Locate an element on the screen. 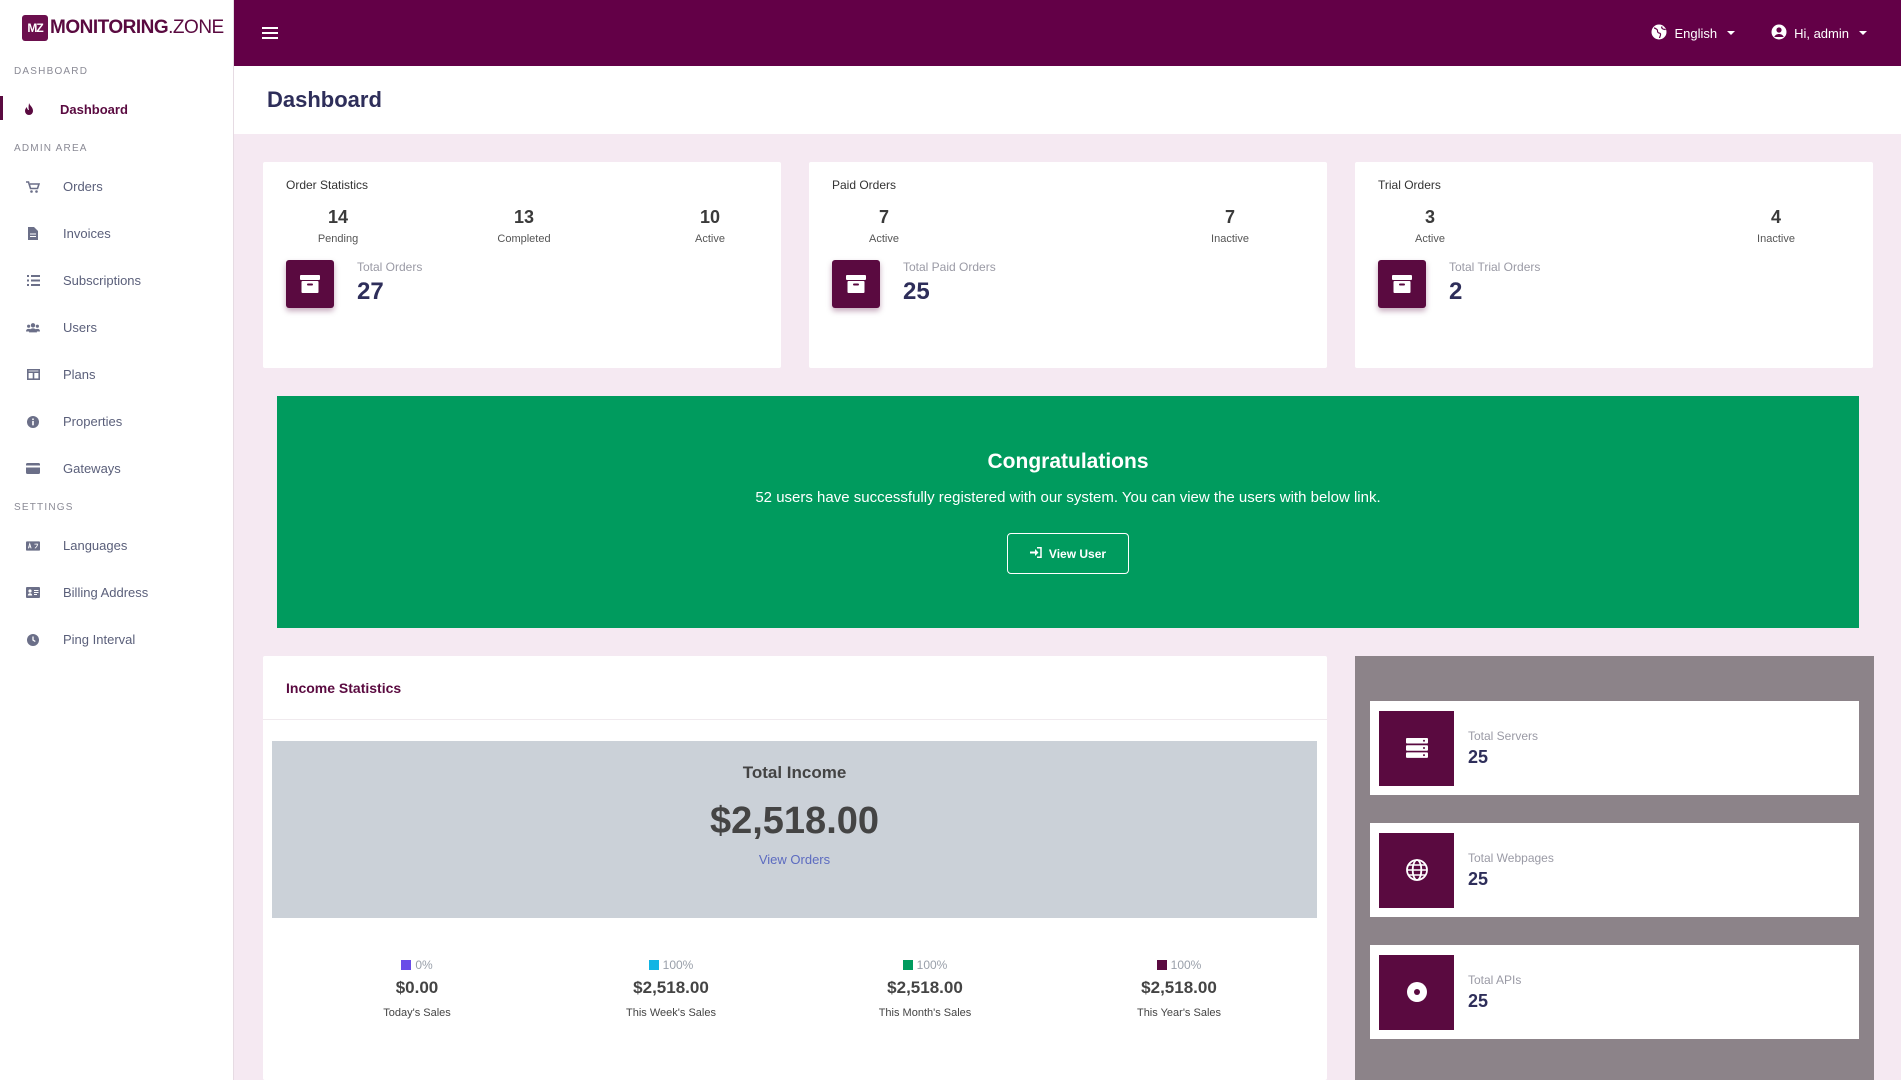  sidebar-item-label: Users is located at coordinates (80, 327).